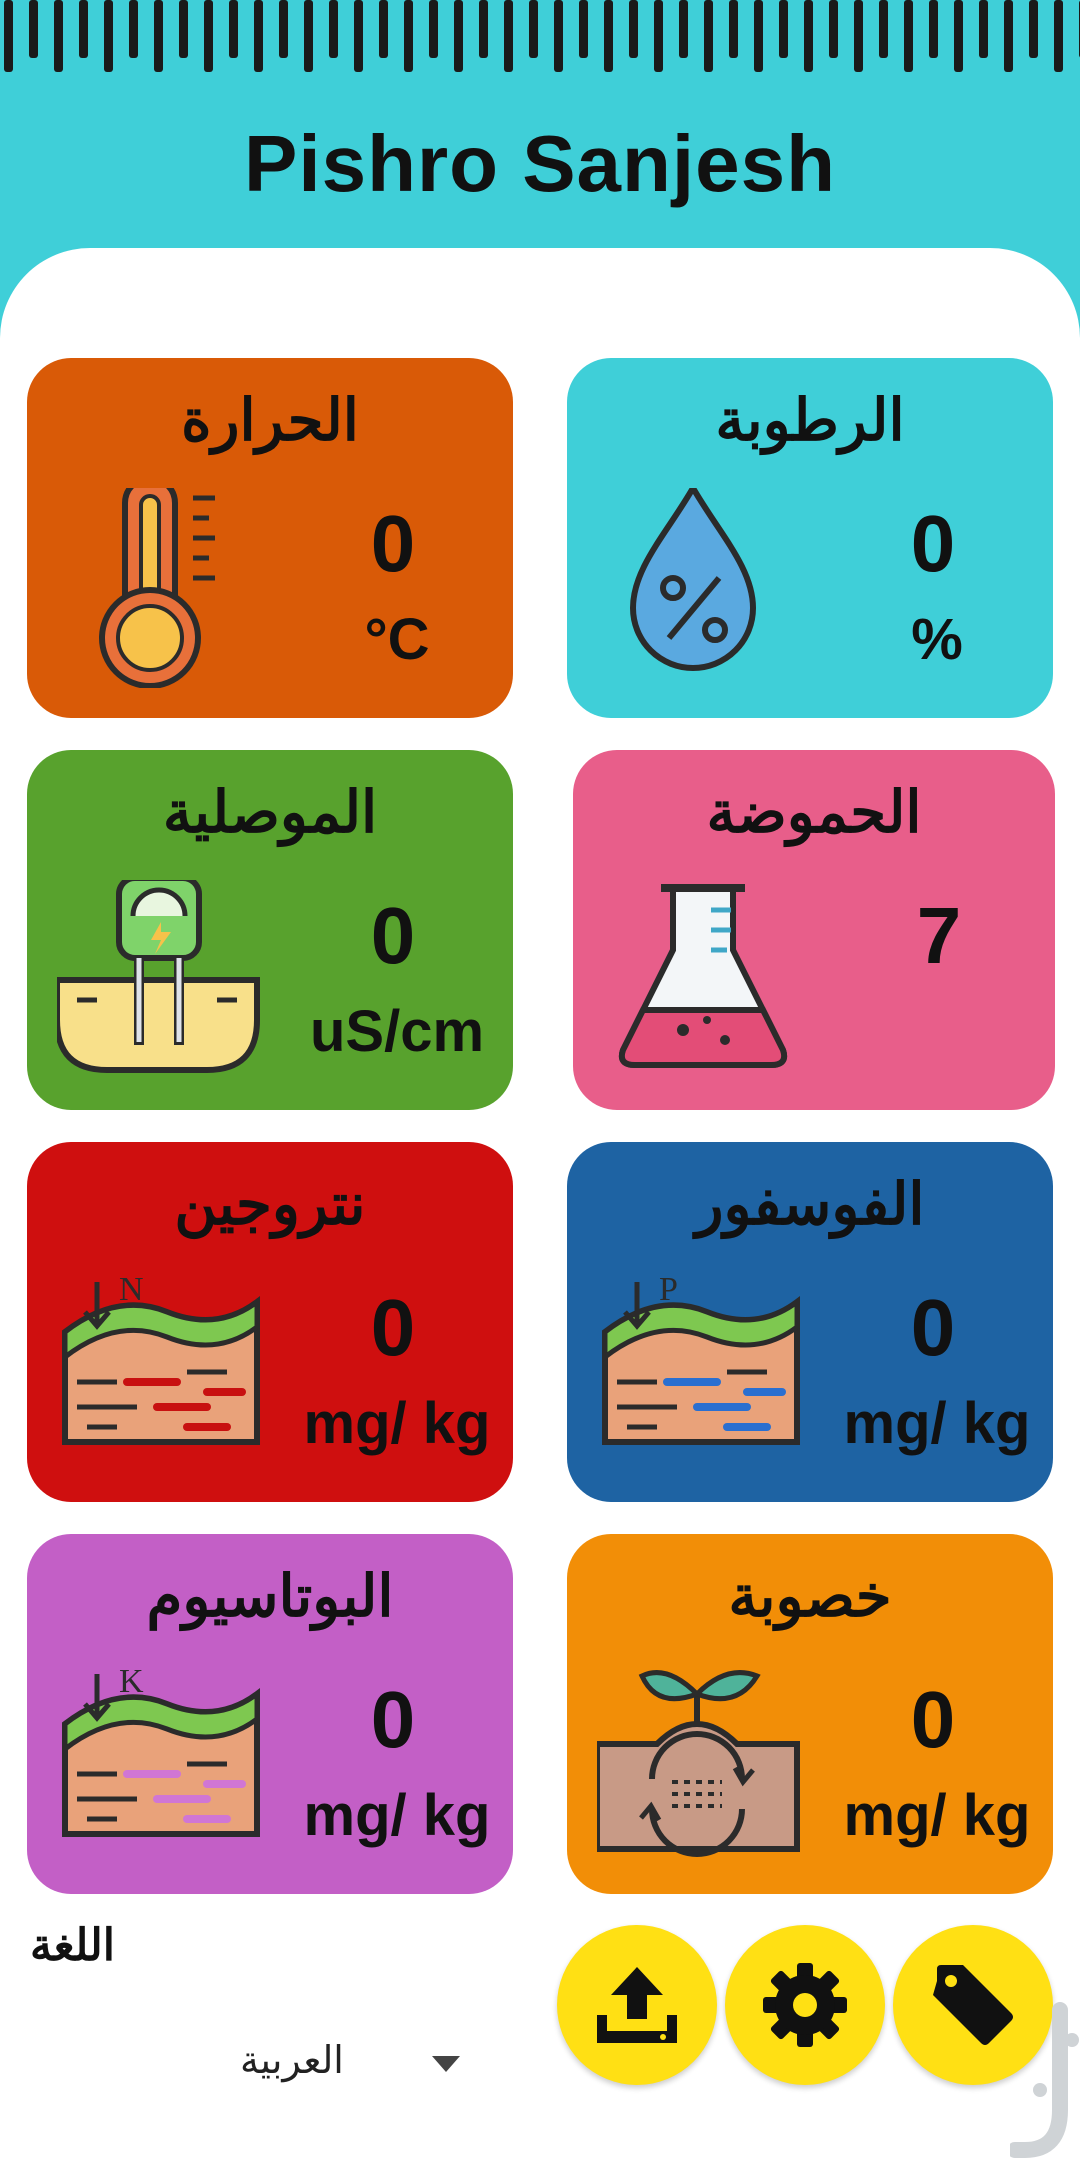 The image size is (1080, 2163). What do you see at coordinates (158, 976) in the screenshot?
I see `ec-probe-icon` at bounding box center [158, 976].